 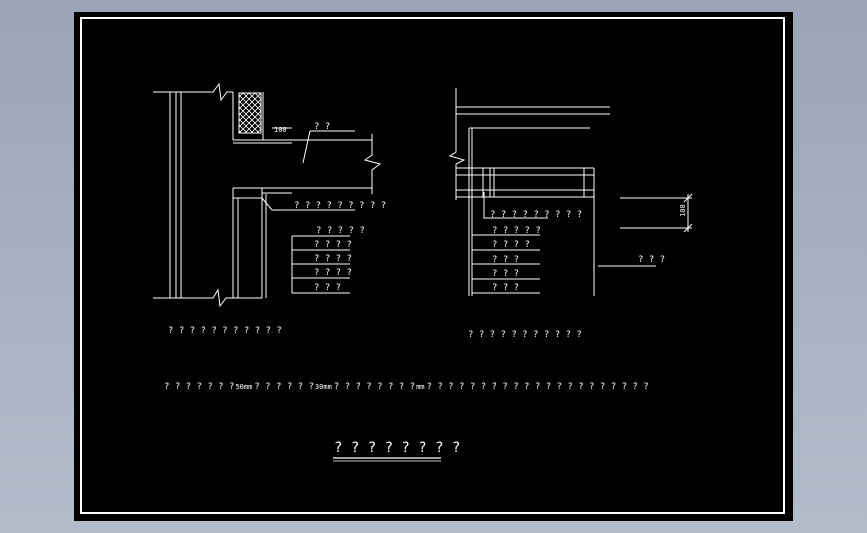 I want to click on note-tag-3: mm, so click(x=420, y=387).